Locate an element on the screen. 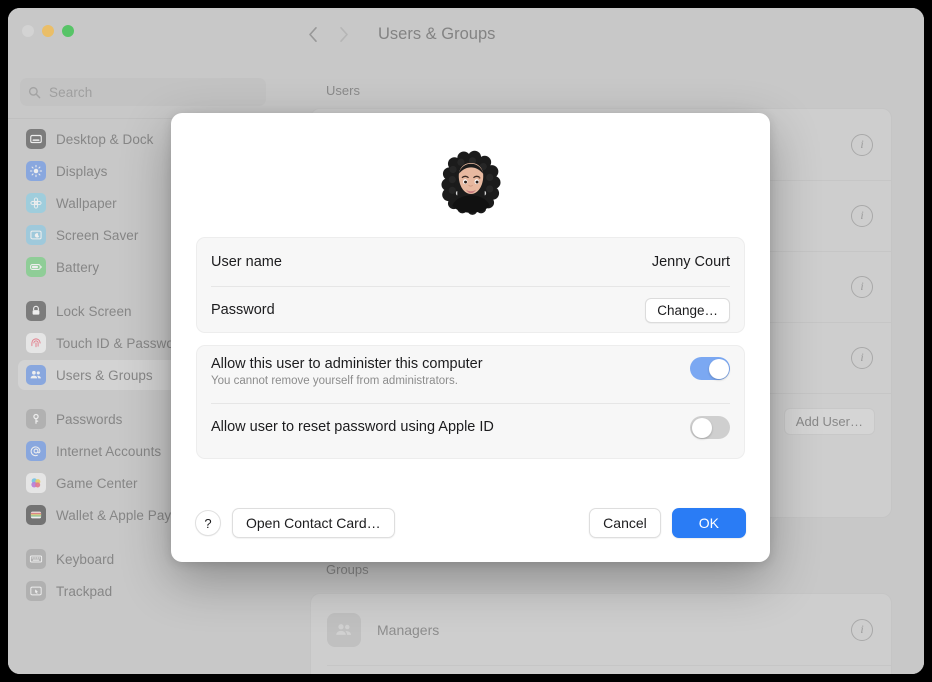 Image resolution: width=932 pixels, height=682 pixels. chevron-right-icon is located at coordinates (343, 34).